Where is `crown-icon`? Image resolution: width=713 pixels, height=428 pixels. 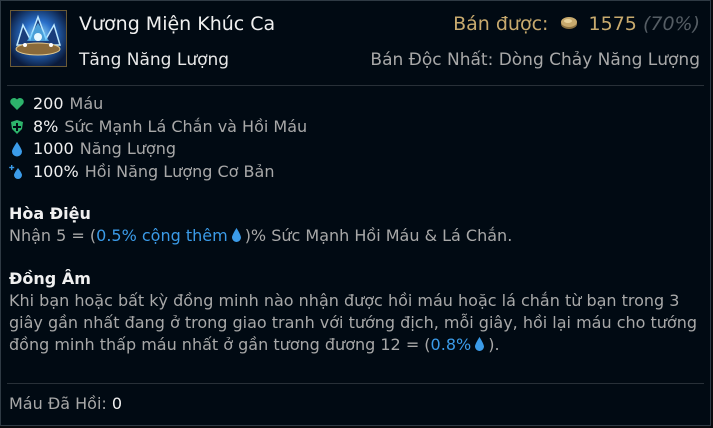
crown-icon is located at coordinates (38, 38).